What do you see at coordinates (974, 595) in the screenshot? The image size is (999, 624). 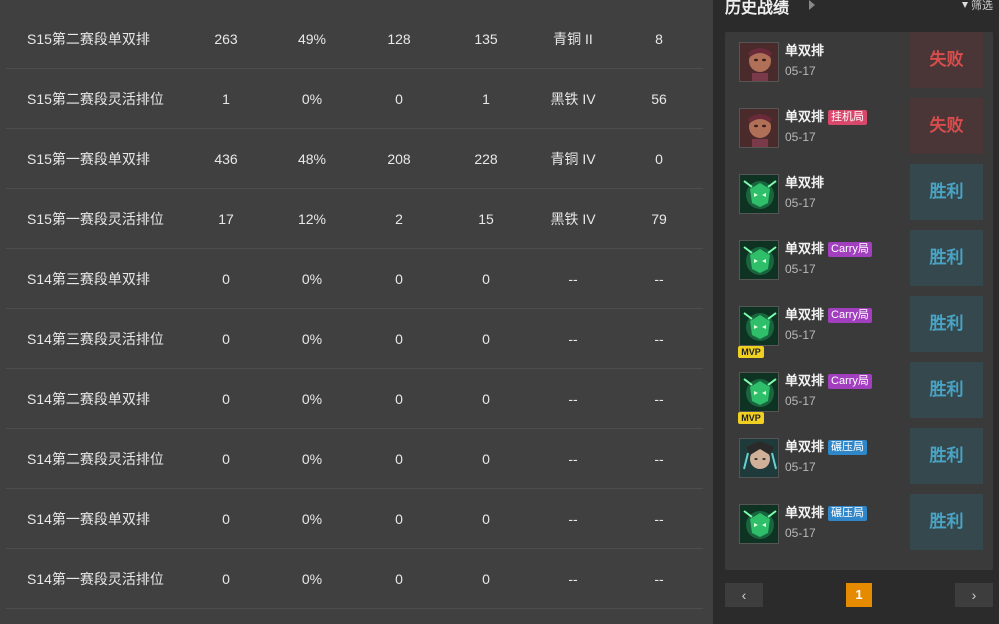 I see `next-page-button: ›` at bounding box center [974, 595].